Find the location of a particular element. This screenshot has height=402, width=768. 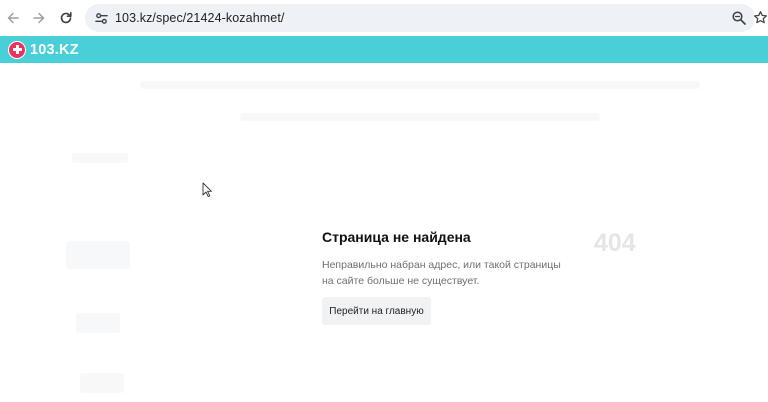

reload-icon is located at coordinates (66, 18).